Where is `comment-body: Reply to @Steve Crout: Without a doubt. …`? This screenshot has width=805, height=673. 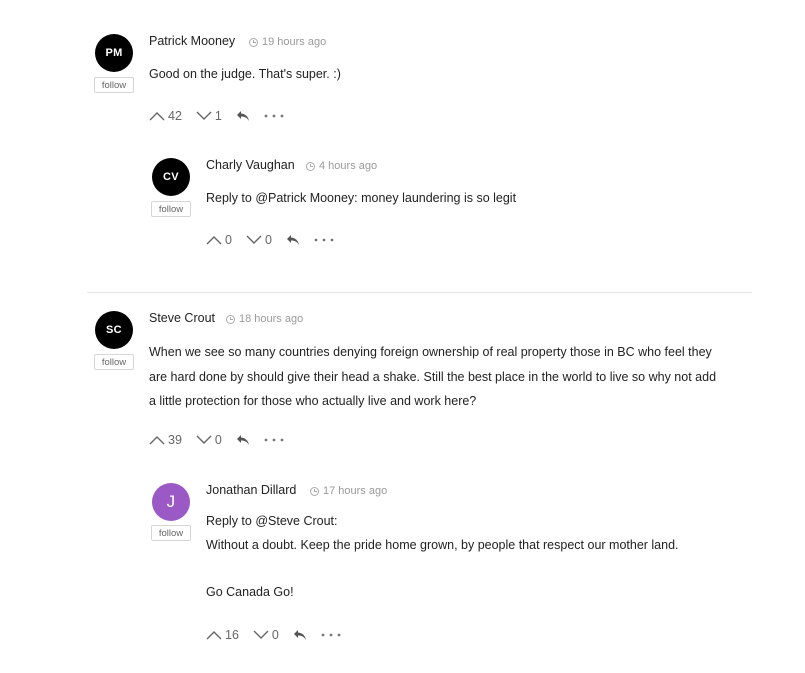
comment-body: Reply to @Steve Crout: Without a doubt. … is located at coordinates (442, 557).